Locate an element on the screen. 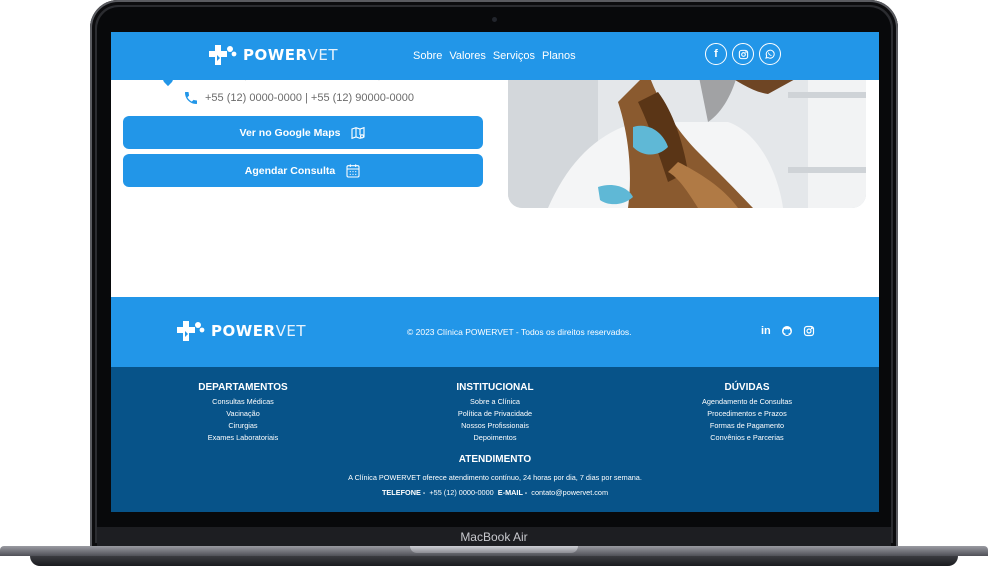 The image size is (988, 568). footer-col-title: DEPARTAMENTOS is located at coordinates (243, 387).